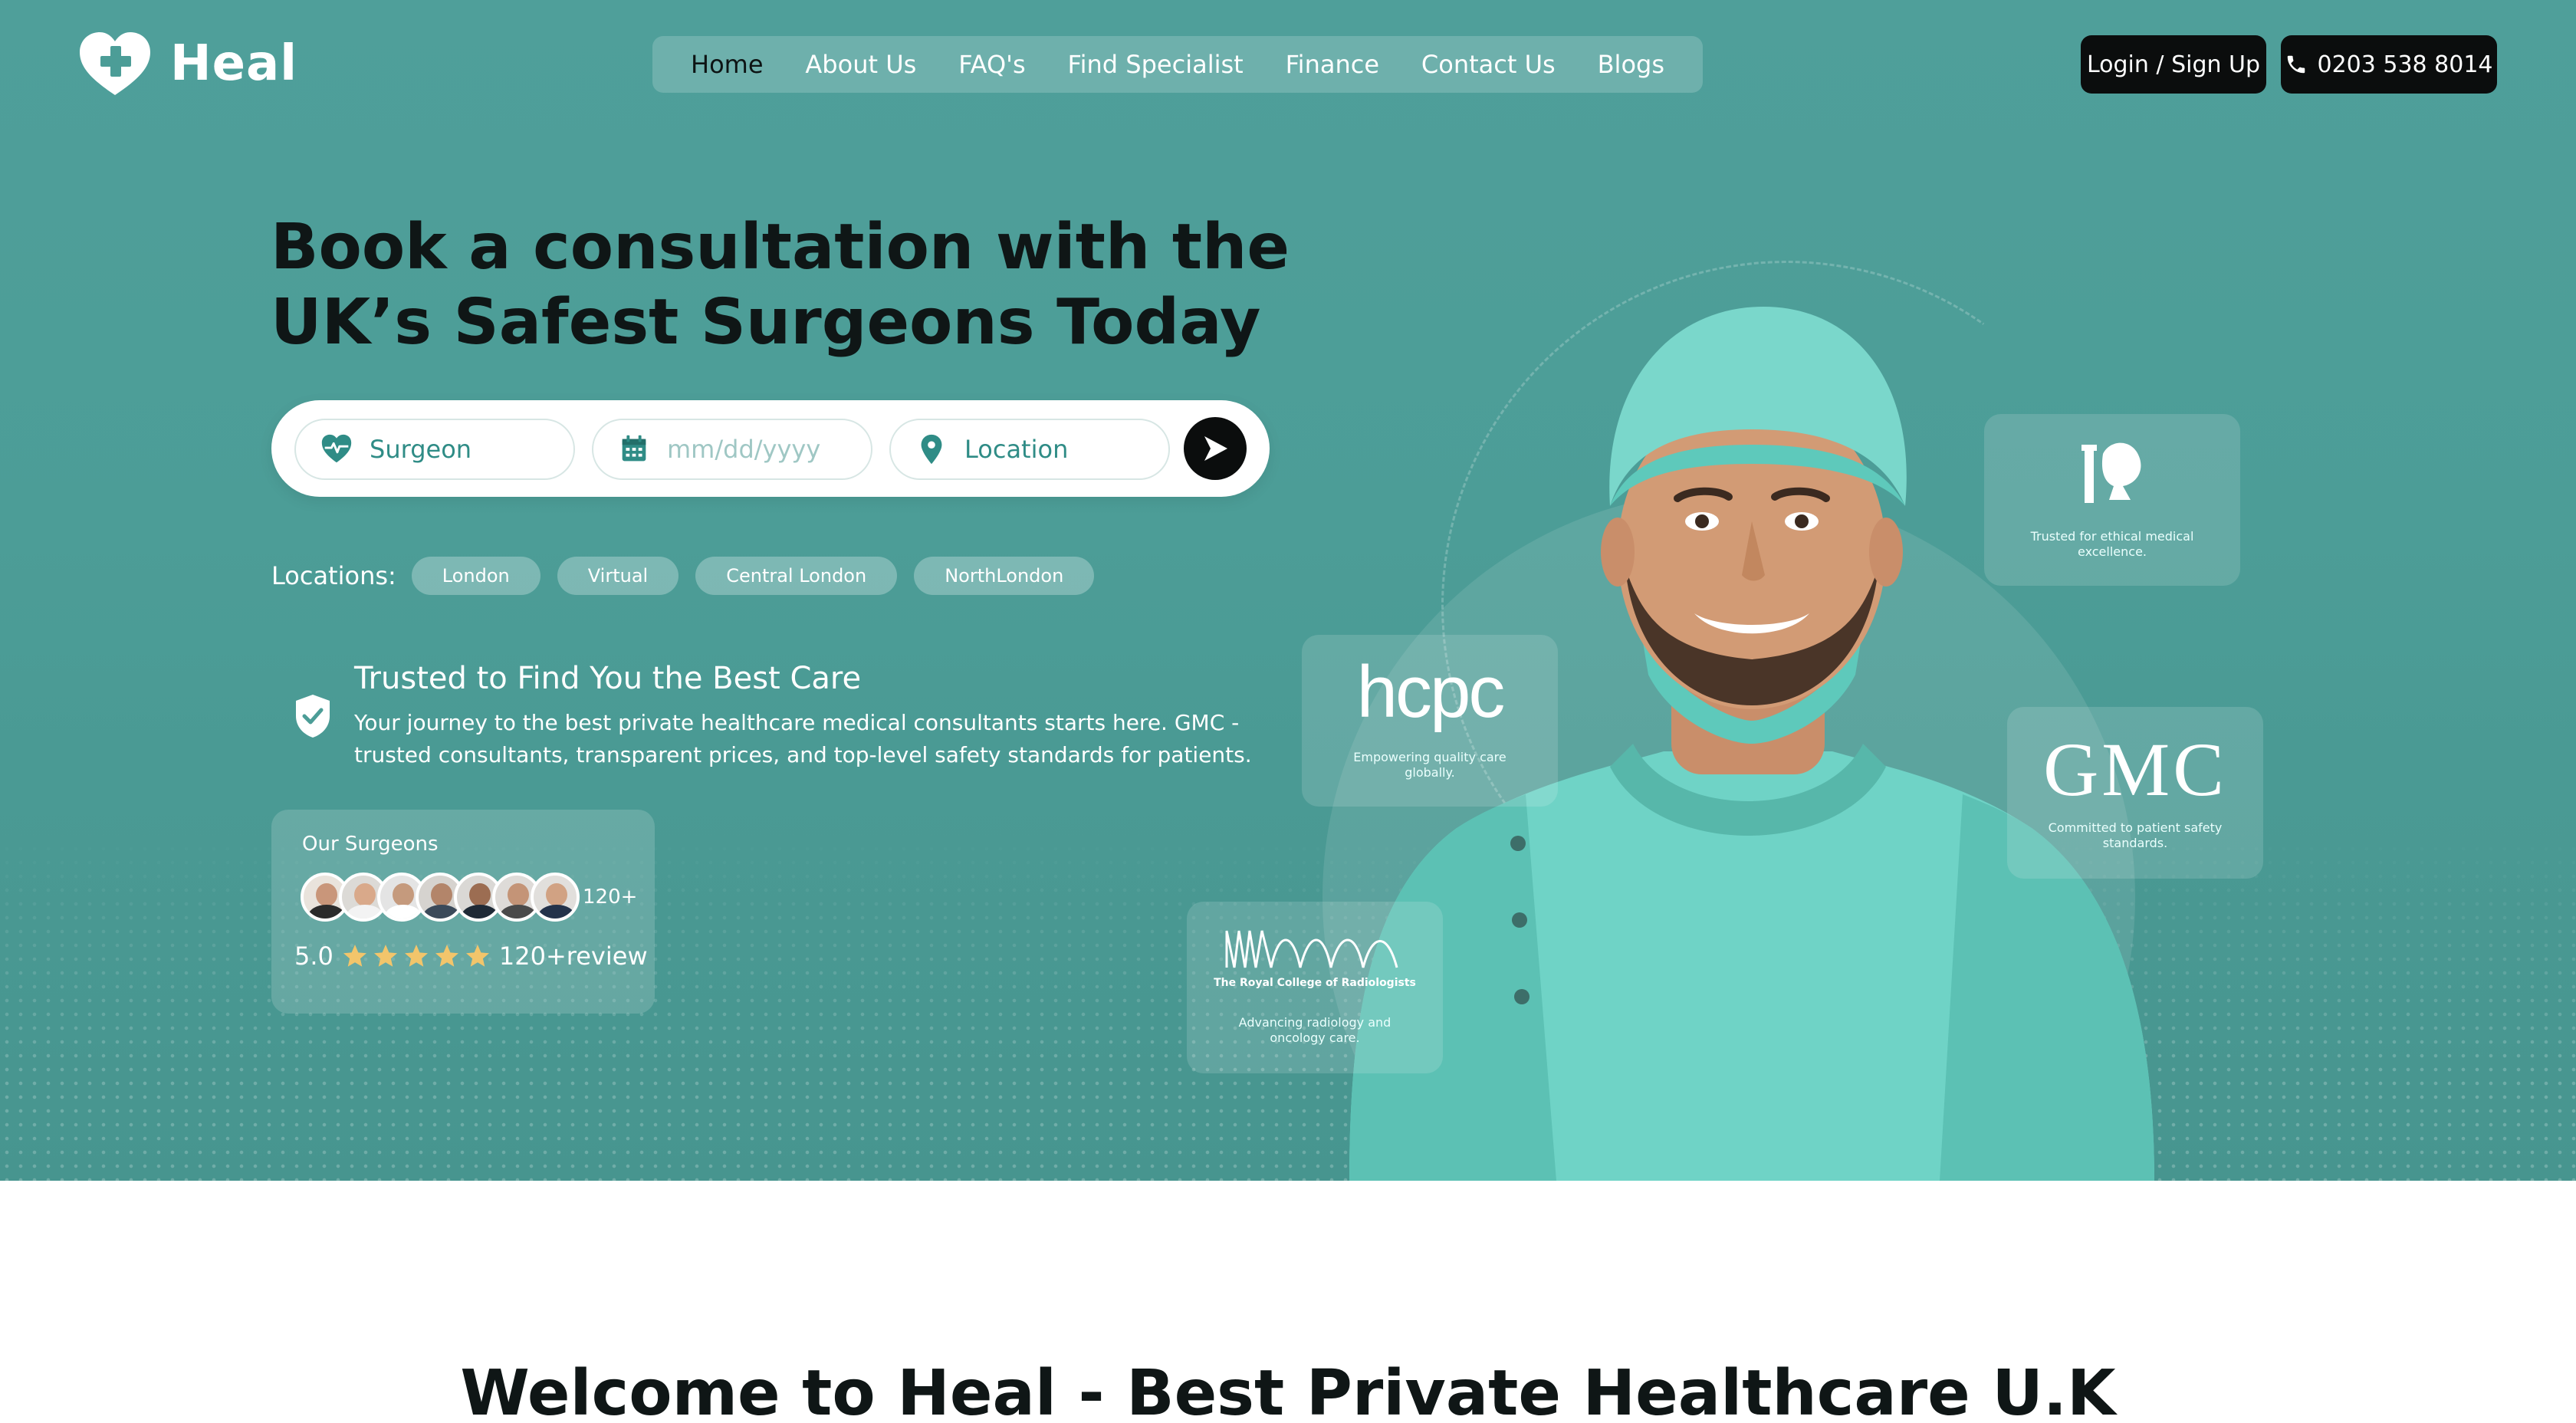 The width and height of the screenshot is (2576, 1423). I want to click on location-chip-london: London, so click(476, 576).